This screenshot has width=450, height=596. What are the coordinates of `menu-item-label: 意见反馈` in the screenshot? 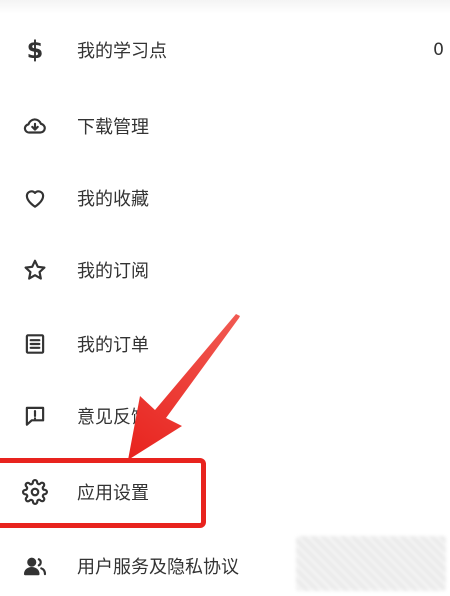 It's located at (113, 417).